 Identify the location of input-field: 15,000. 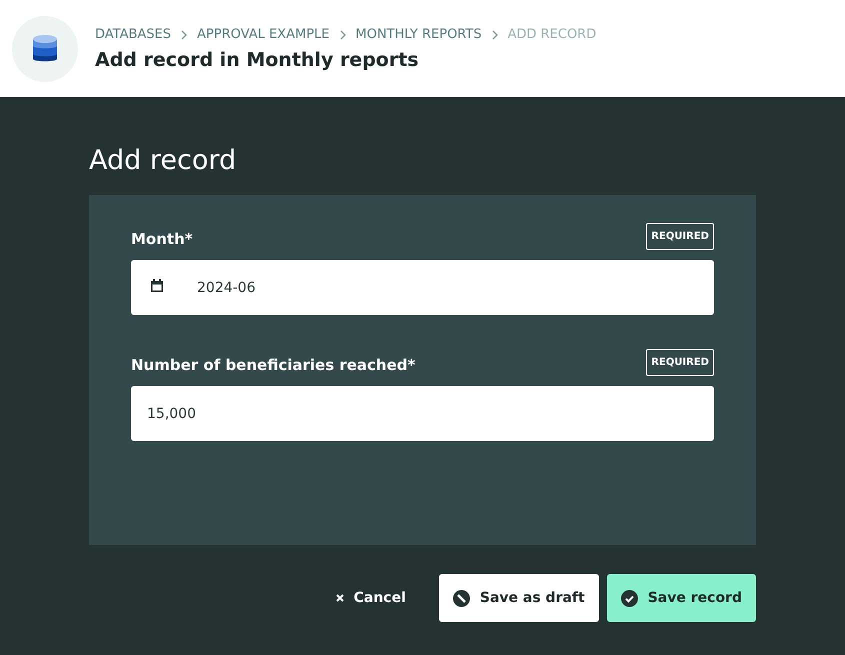
(422, 414).